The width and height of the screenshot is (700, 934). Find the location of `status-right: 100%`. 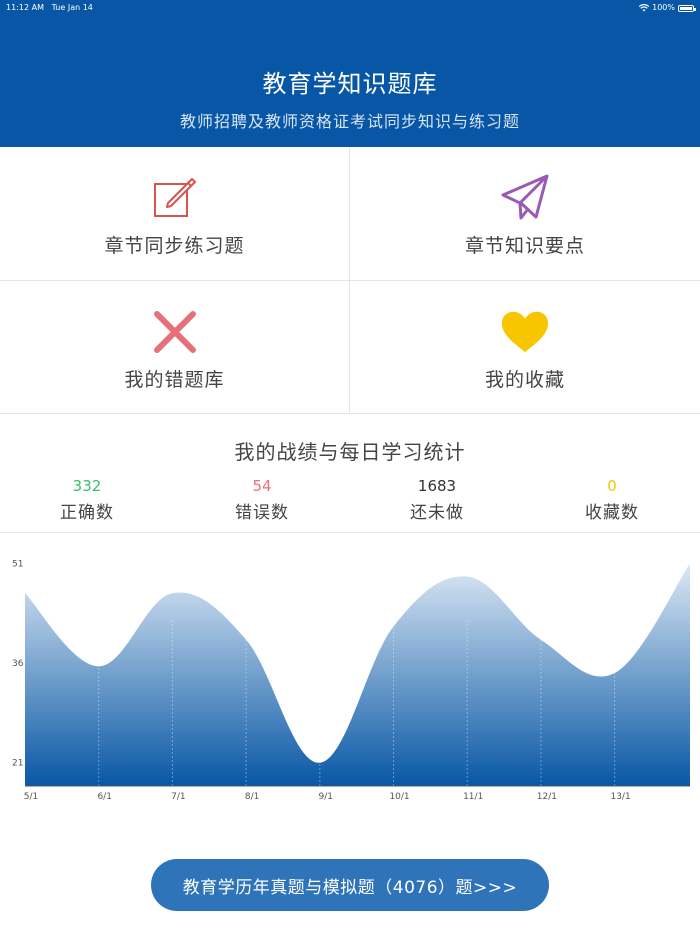

status-right: 100% is located at coordinates (667, 8).